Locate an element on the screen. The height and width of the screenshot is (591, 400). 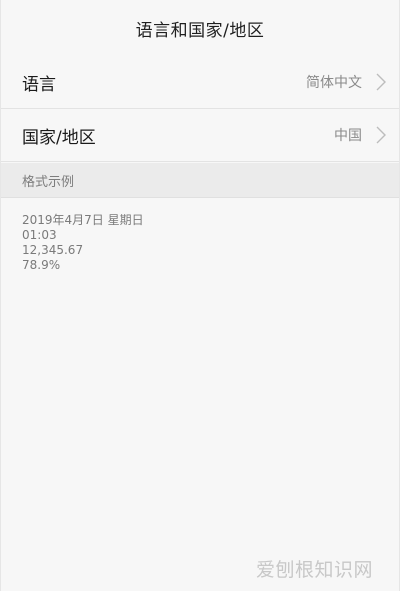
format-example-header: 格式示例 is located at coordinates (200, 180).